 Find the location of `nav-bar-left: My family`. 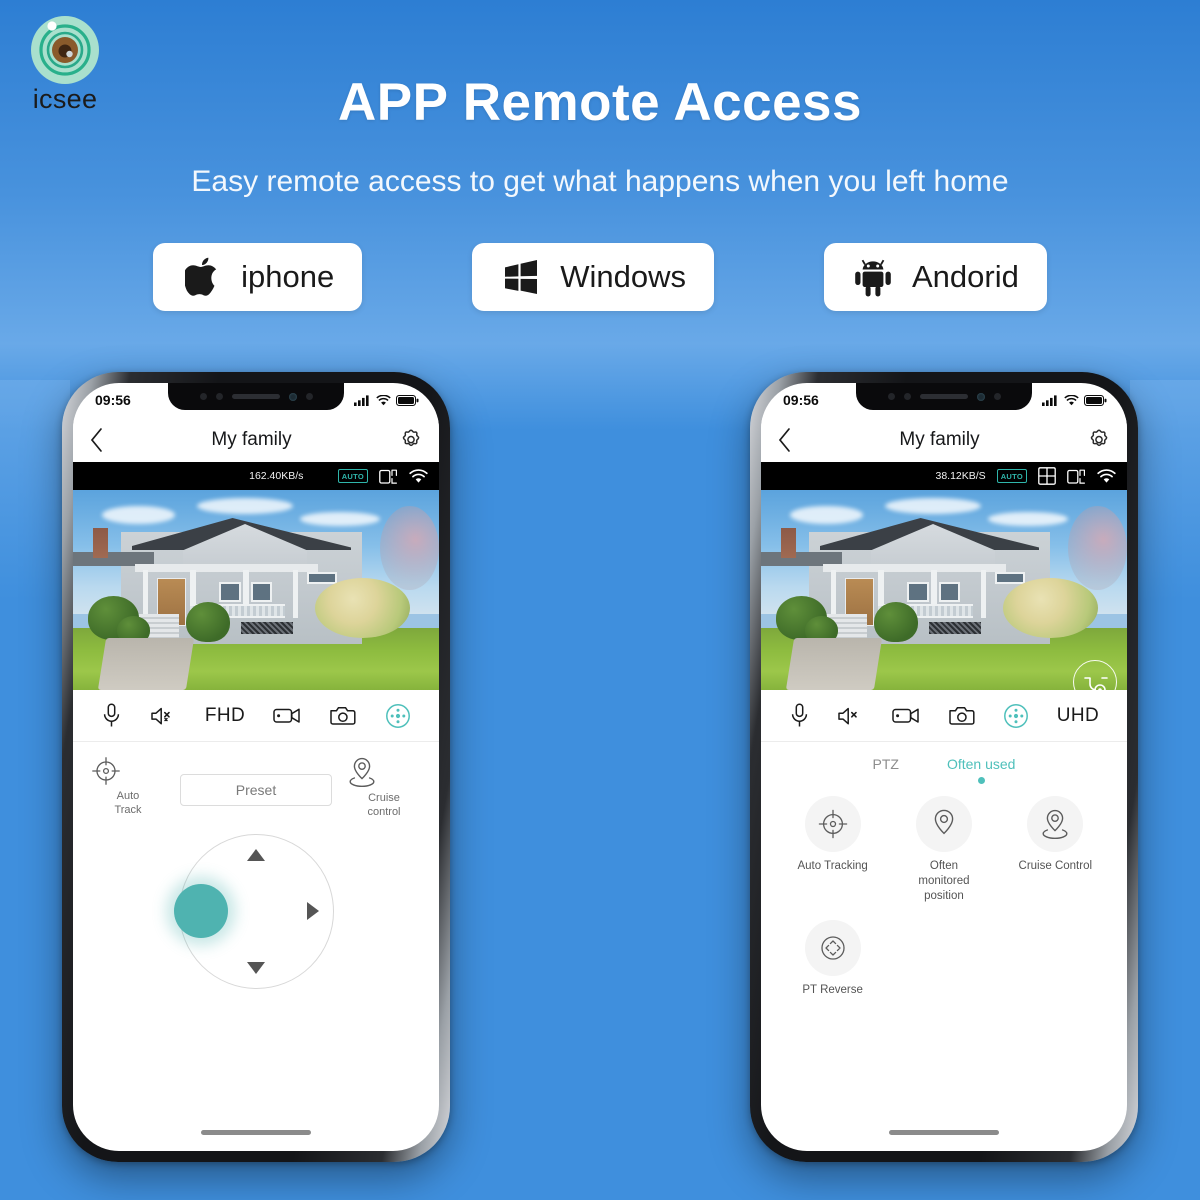

nav-bar-left: My family is located at coordinates (256, 439).